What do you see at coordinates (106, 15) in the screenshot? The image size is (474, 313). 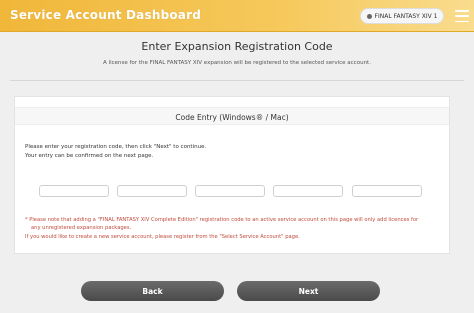 I see `app-title: Service Account Dashboard` at bounding box center [106, 15].